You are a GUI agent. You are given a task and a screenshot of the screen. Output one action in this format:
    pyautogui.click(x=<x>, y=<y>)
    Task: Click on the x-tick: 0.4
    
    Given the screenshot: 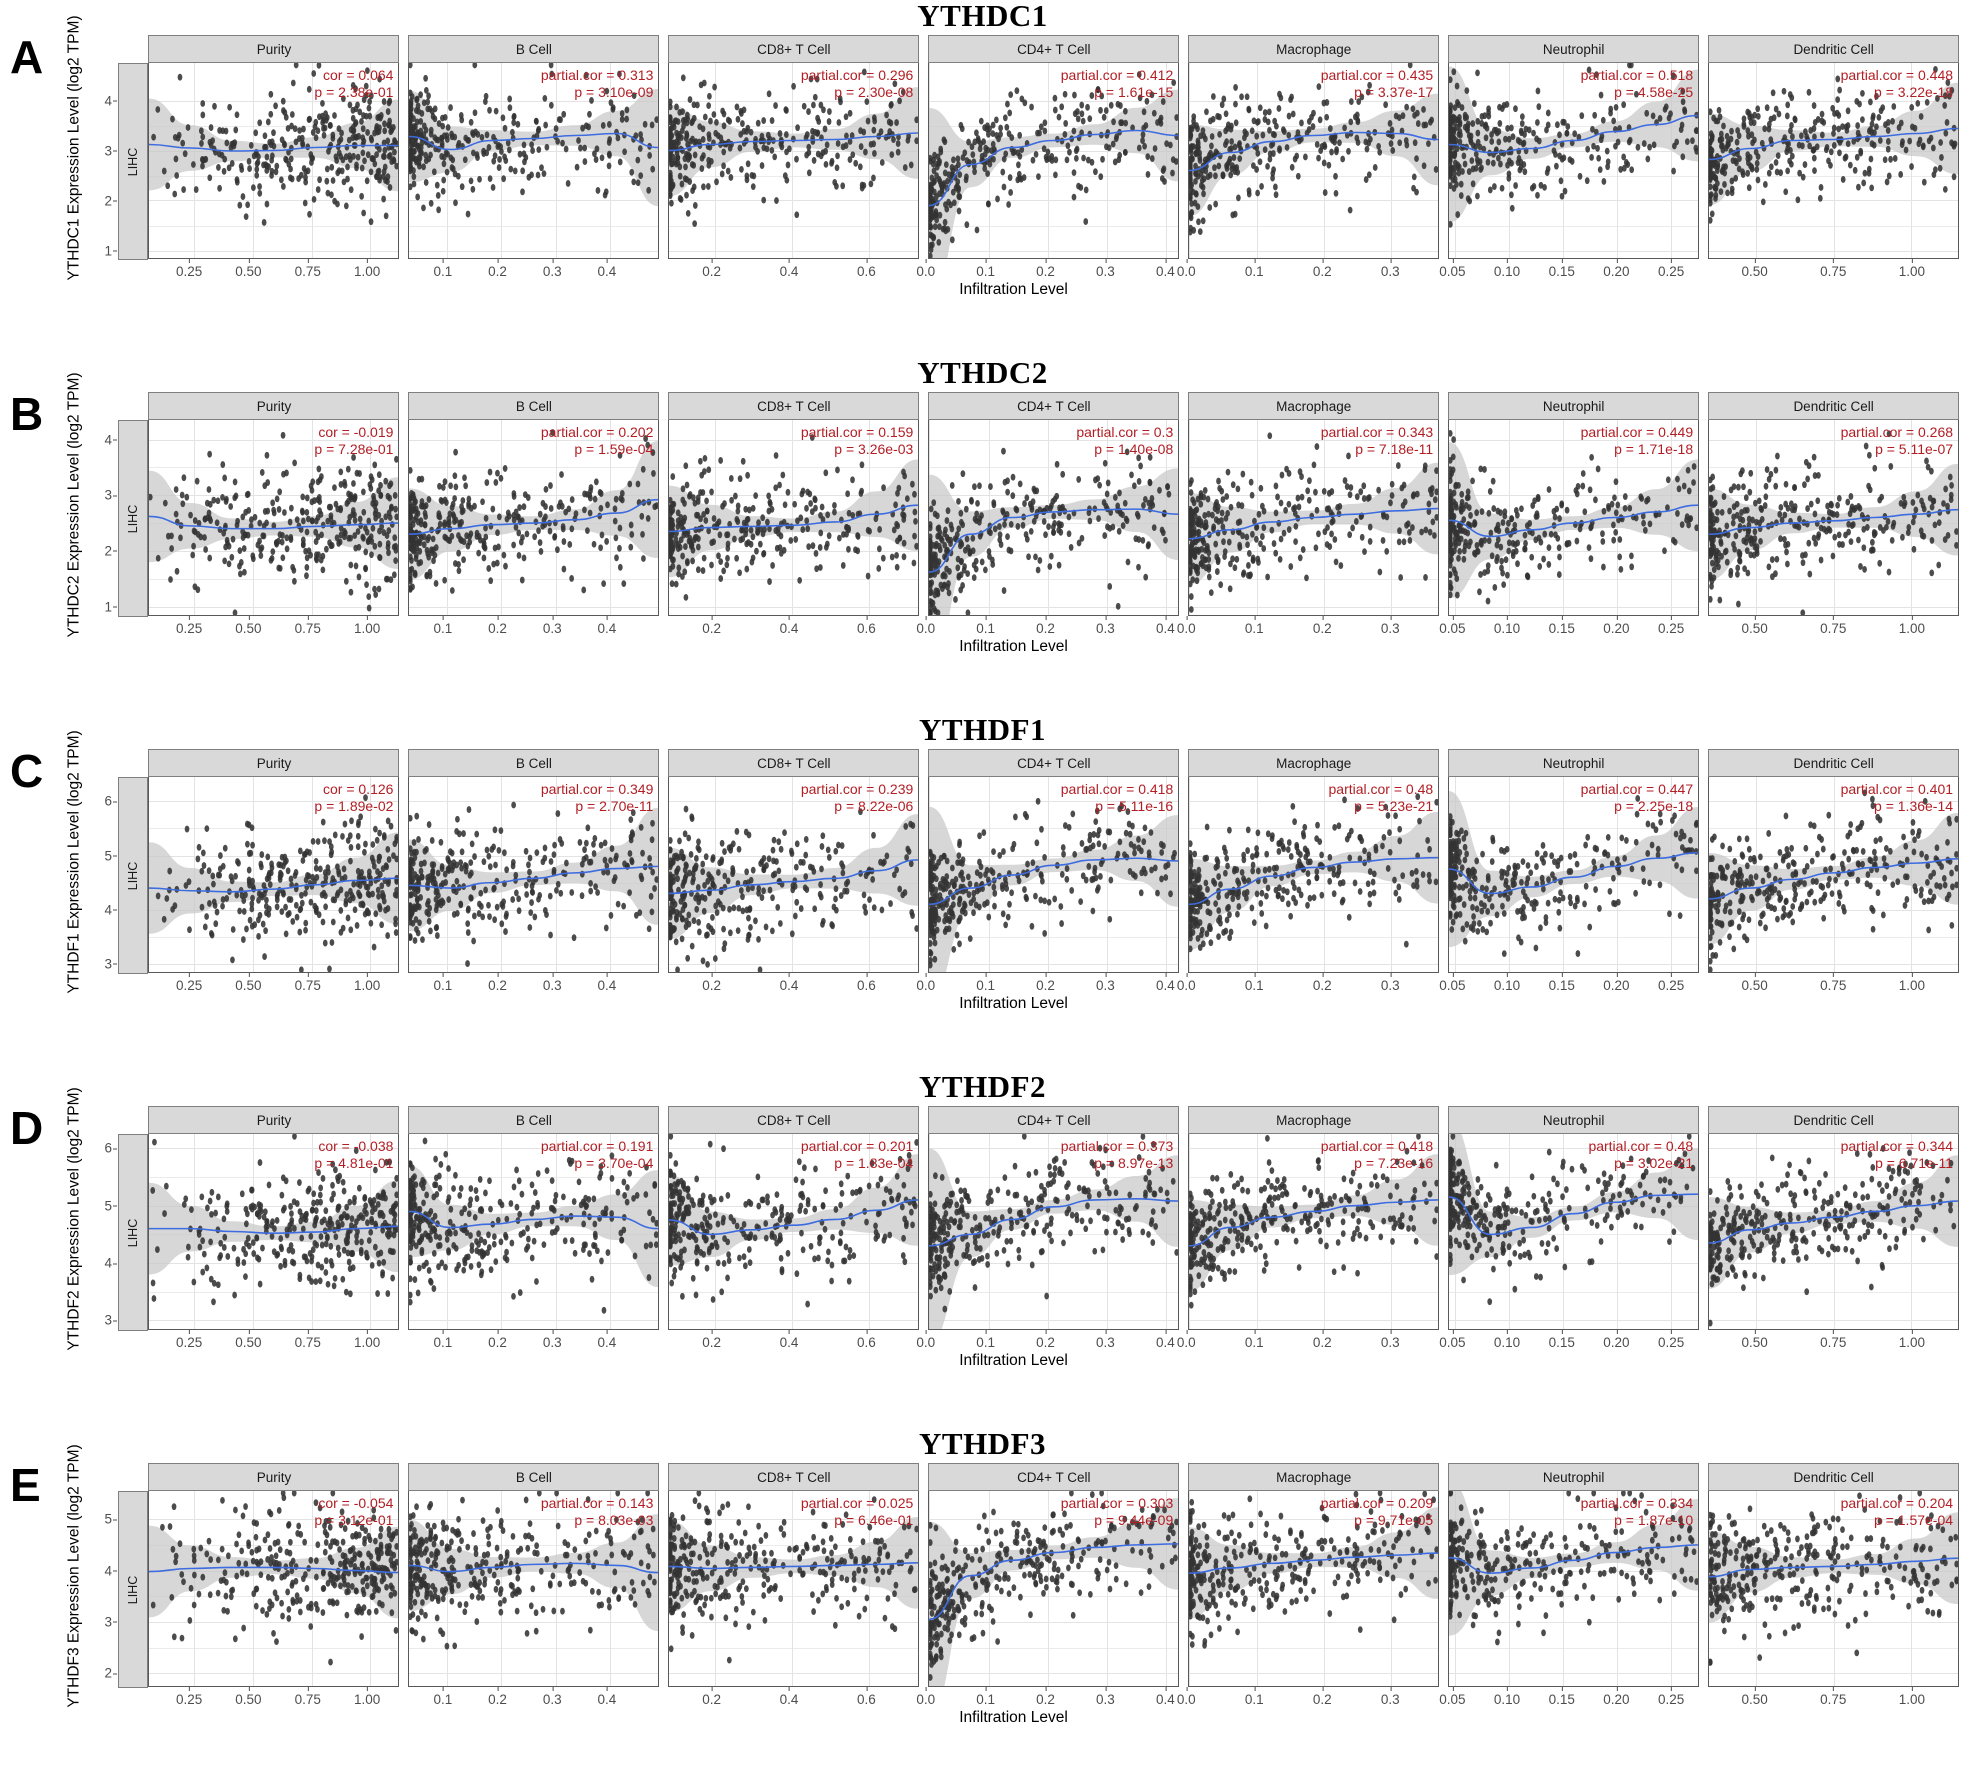 What is the action you would take?
    pyautogui.click(x=789, y=269)
    